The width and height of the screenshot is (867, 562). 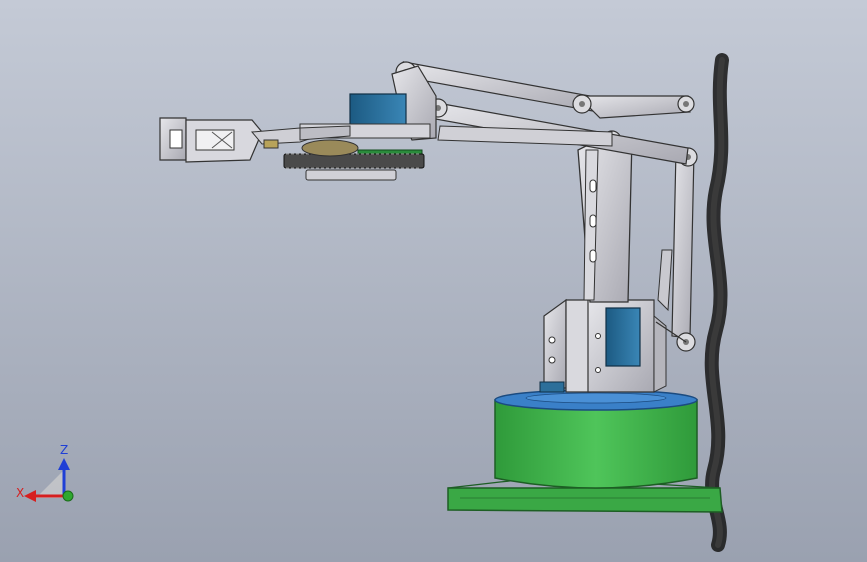 I want to click on x-axis-label: X, so click(x=20, y=493).